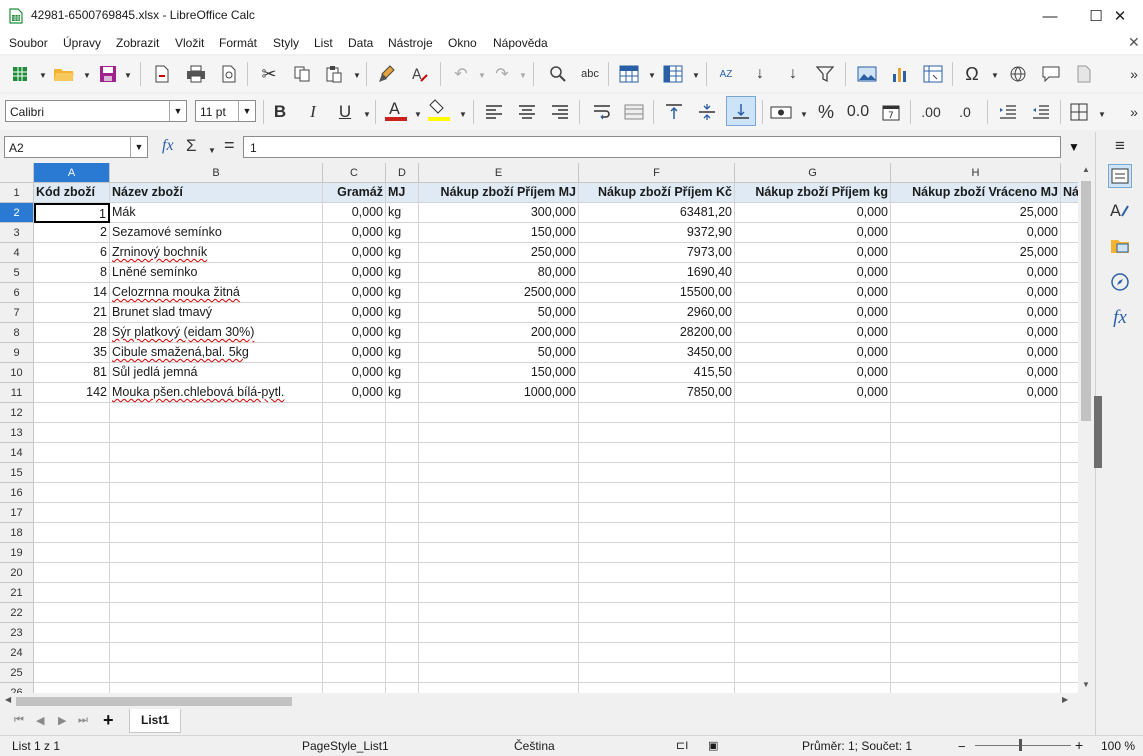  I want to click on row-header: 17, so click(17, 513).